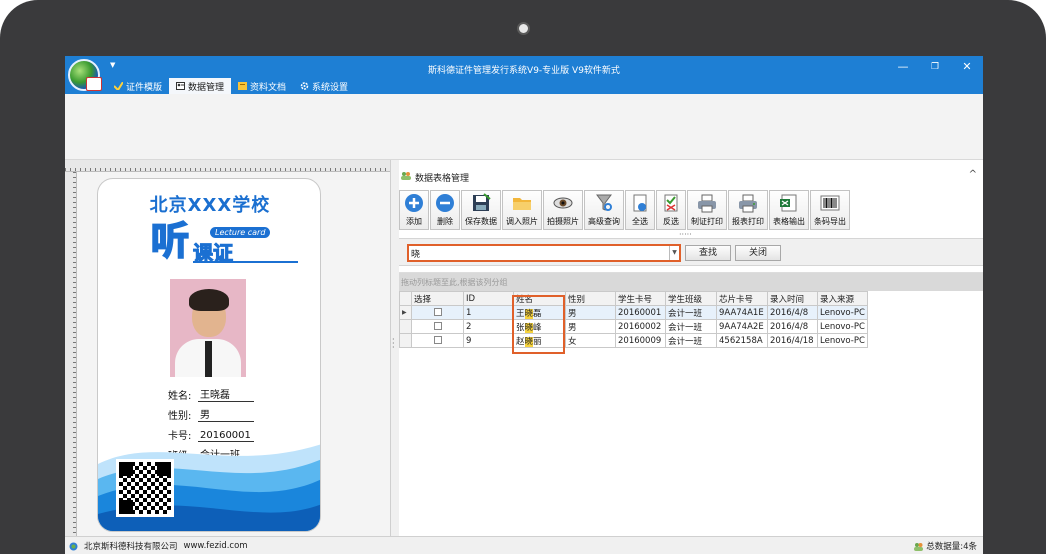  I want to click on tab-settings: 系统设置, so click(324, 86).